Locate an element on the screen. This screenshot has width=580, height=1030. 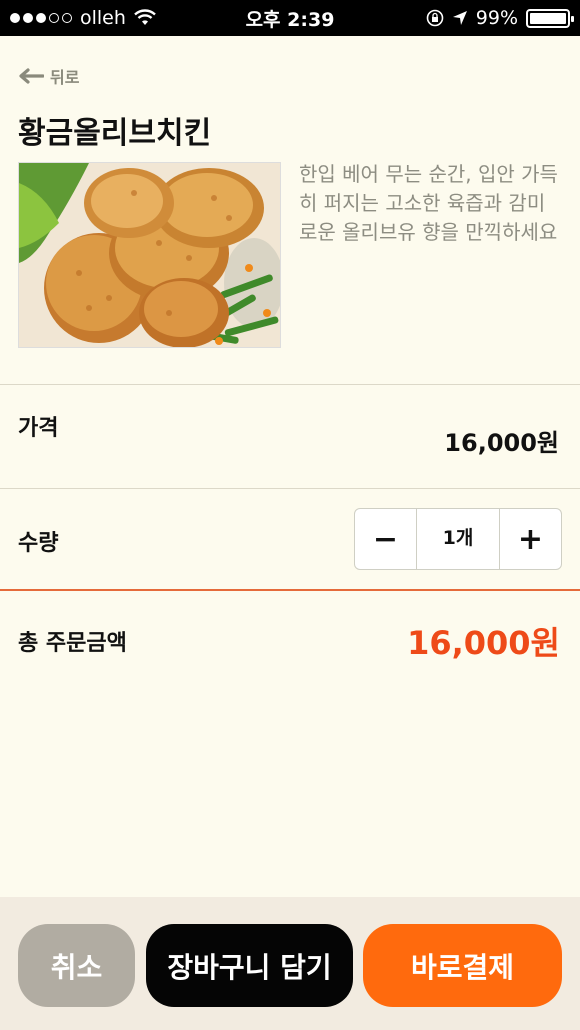
status-left: olleh is located at coordinates (83, 18).